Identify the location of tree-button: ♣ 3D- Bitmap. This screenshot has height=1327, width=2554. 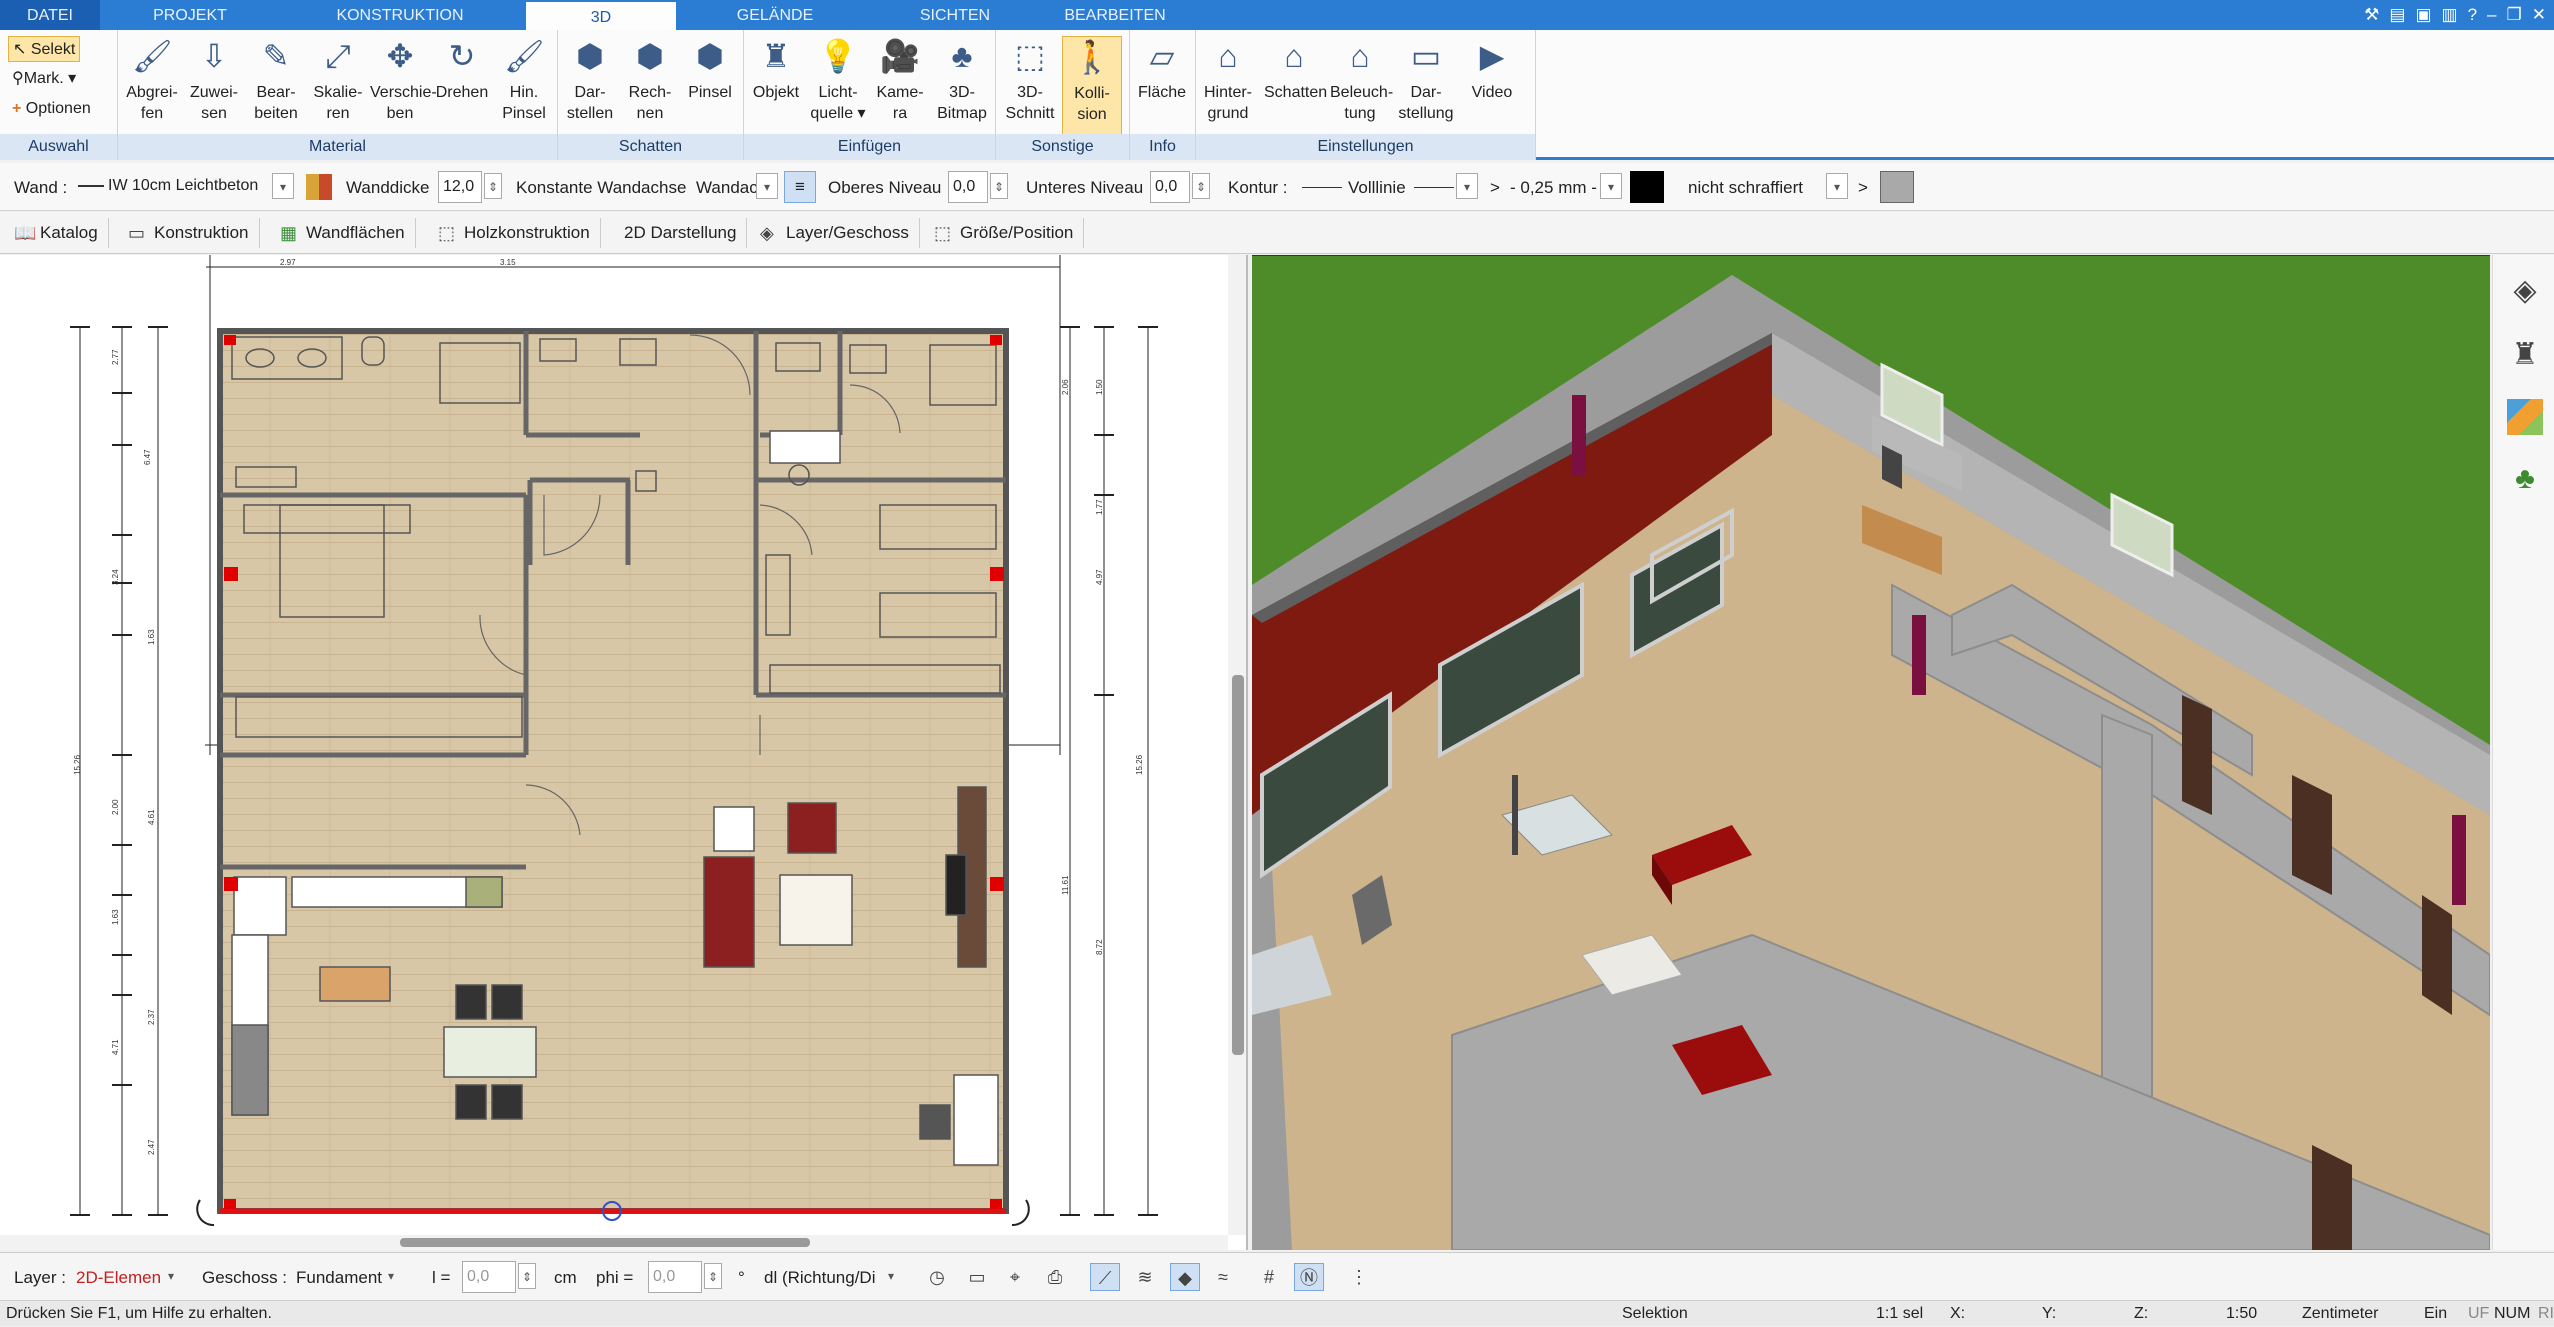
(962, 80).